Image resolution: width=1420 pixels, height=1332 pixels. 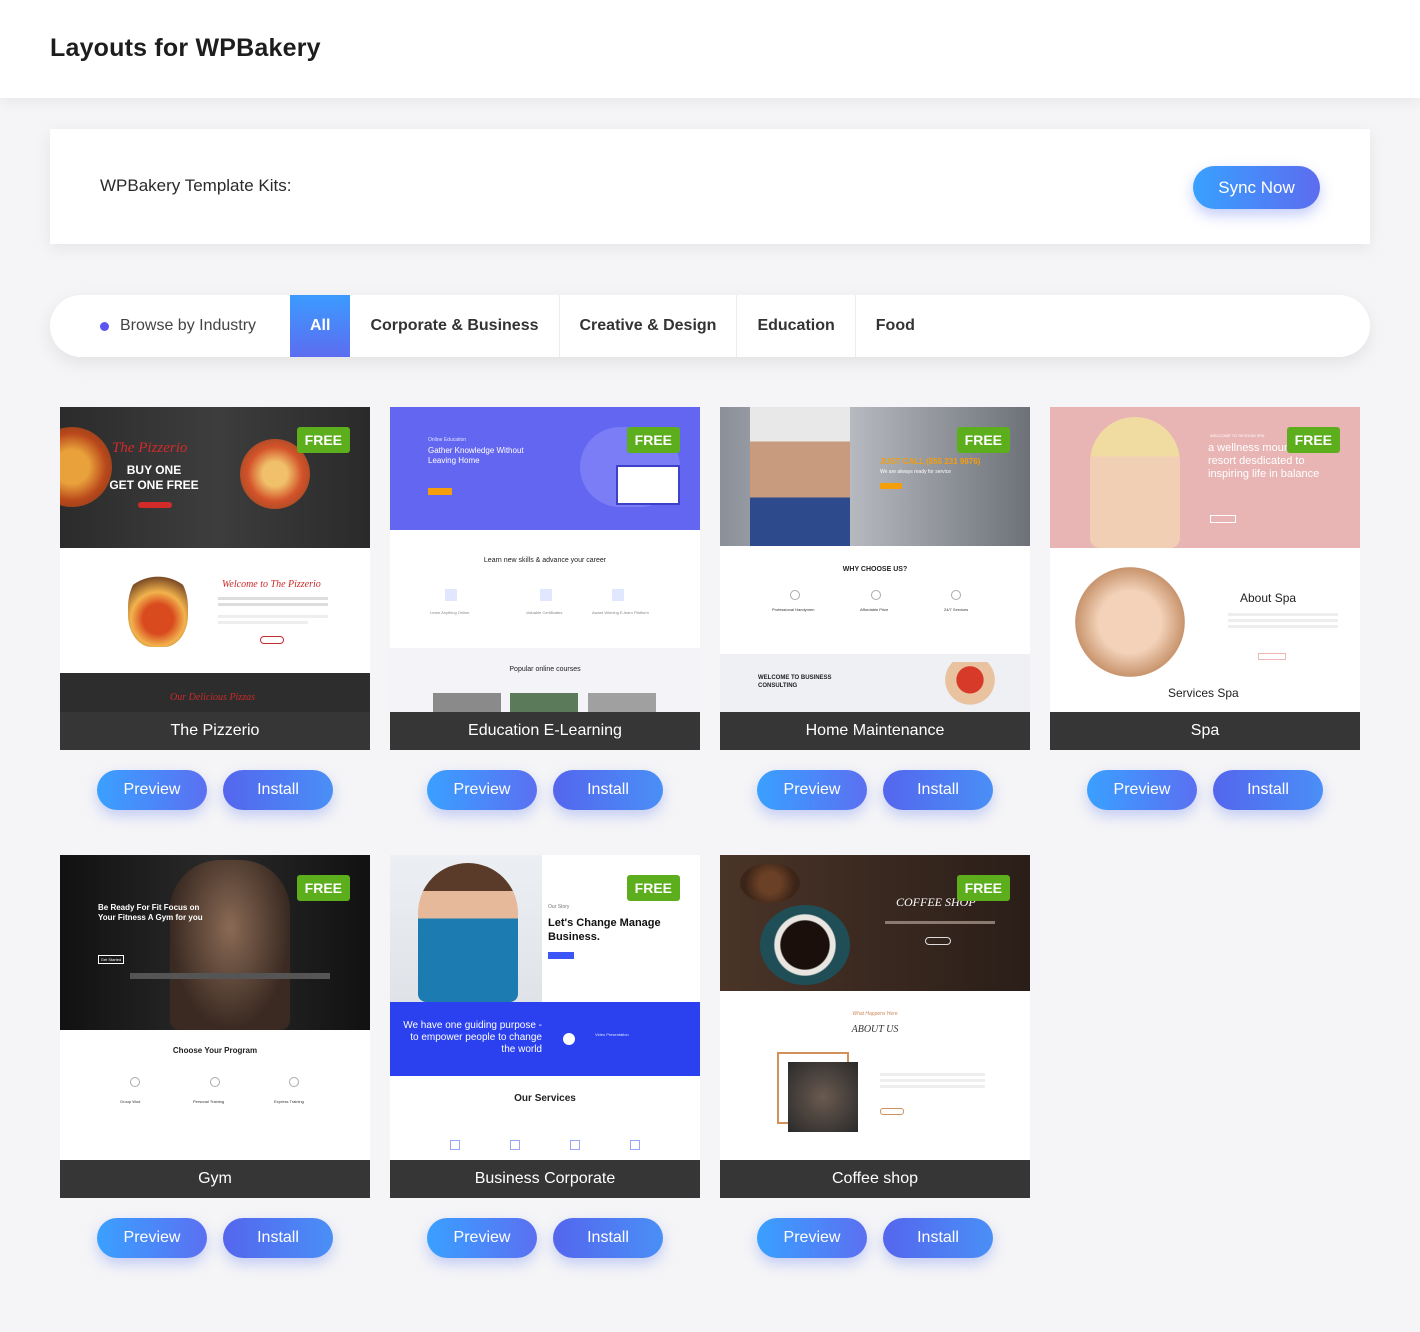 What do you see at coordinates (805, 945) in the screenshot?
I see `coffee-cup-photo` at bounding box center [805, 945].